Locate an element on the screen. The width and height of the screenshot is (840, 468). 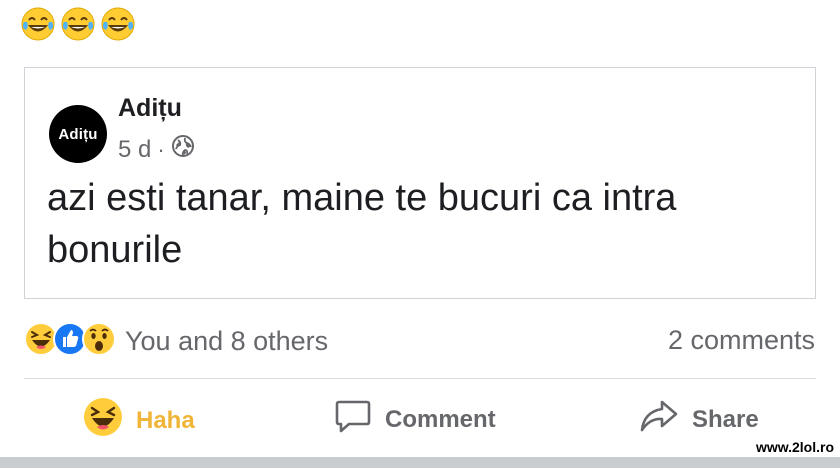
globe-icon is located at coordinates (183, 149).